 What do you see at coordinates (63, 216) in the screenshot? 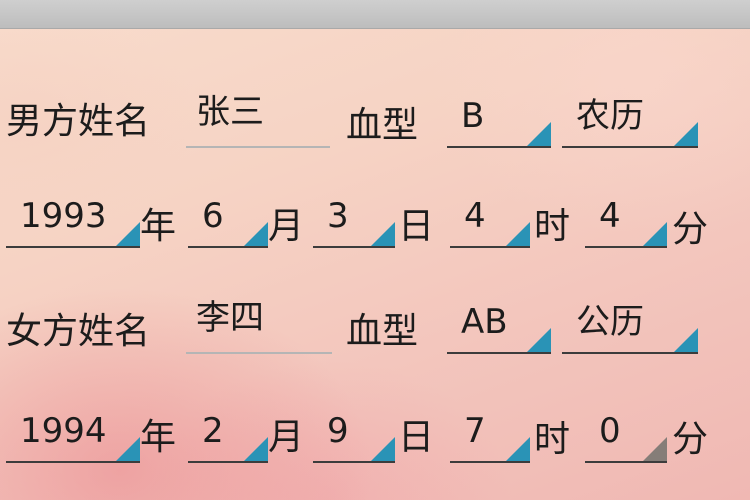
I see `male-year-value: 1993` at bounding box center [63, 216].